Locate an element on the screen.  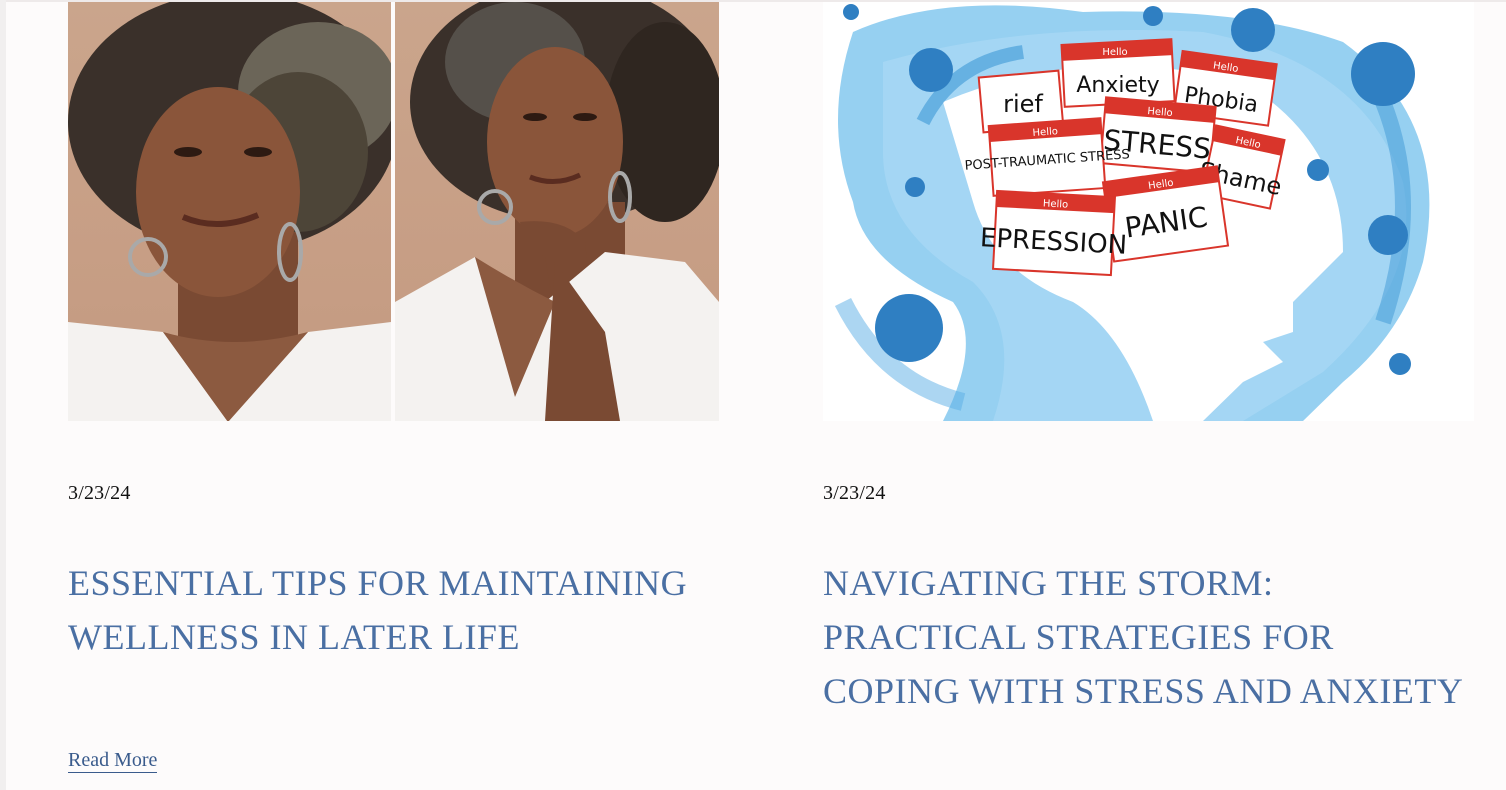
portrait-image-right is located at coordinates (557, 211).